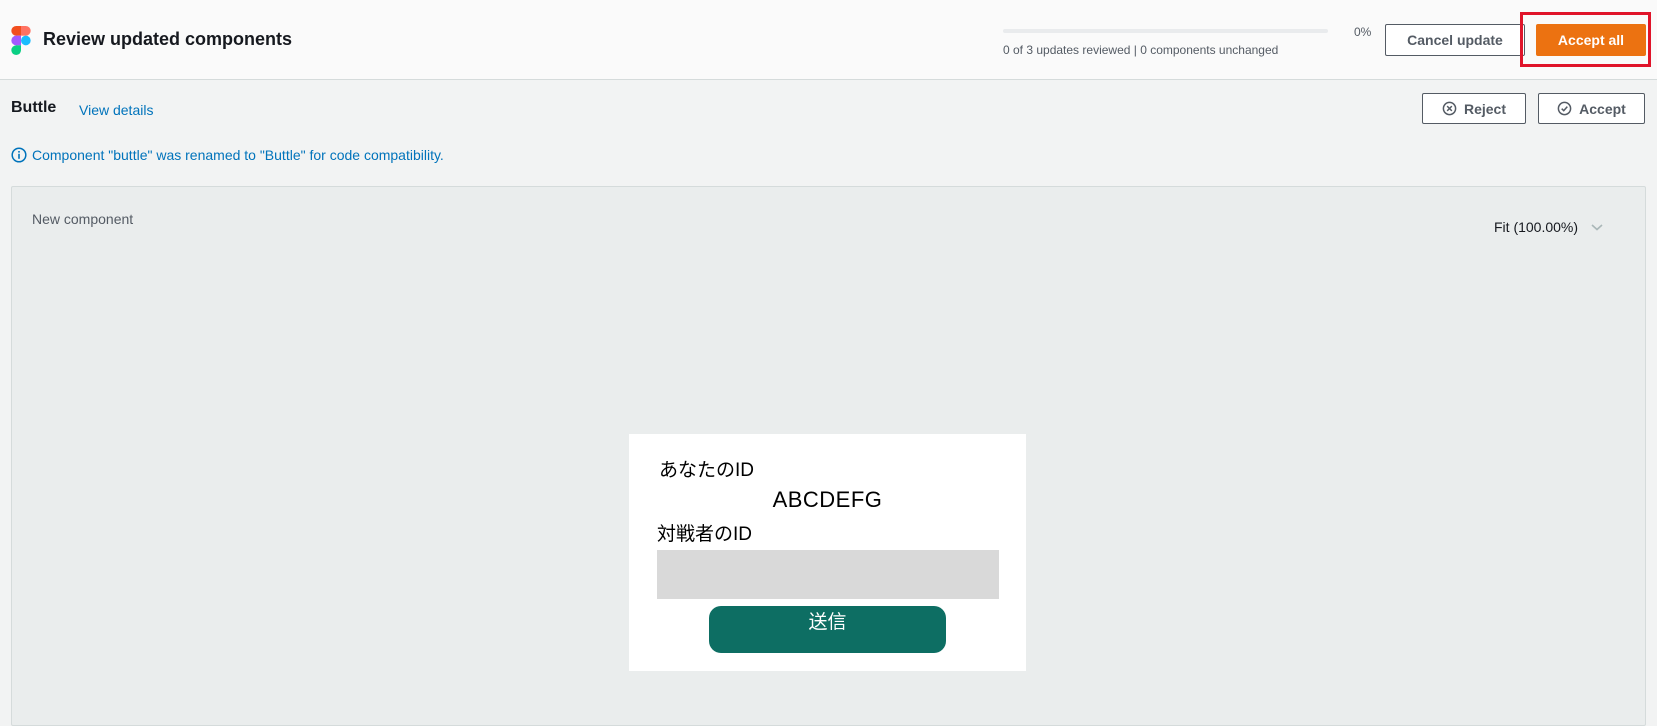 The height and width of the screenshot is (726, 1657). I want to click on zoom-select-value: Fit (100.00%), so click(1536, 227).